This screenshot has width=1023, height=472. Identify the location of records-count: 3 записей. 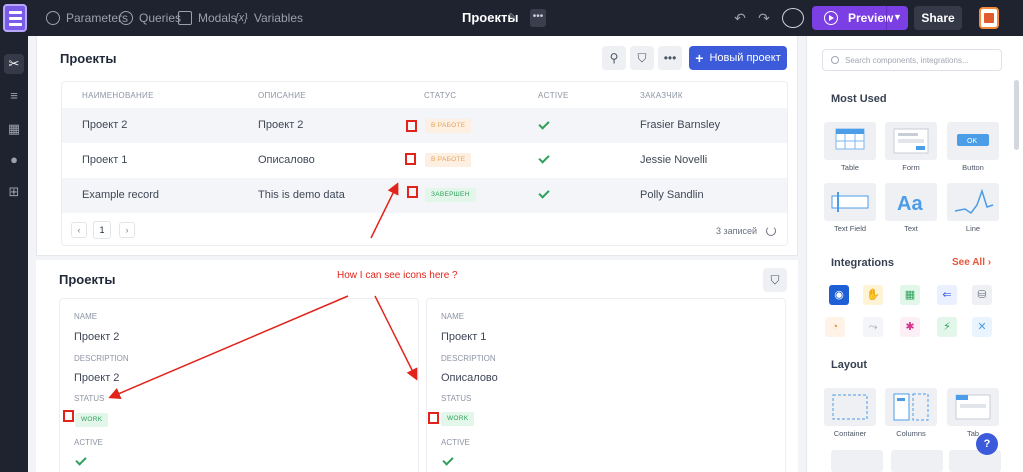
(737, 231).